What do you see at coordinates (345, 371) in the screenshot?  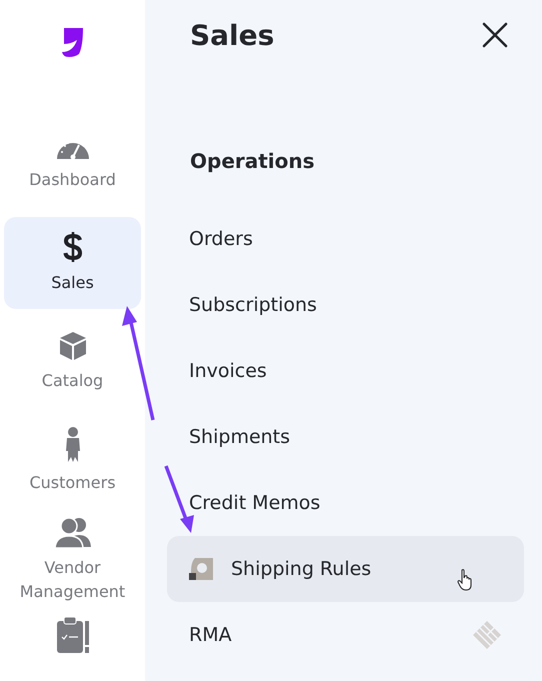 I see `menu-item: Invoices` at bounding box center [345, 371].